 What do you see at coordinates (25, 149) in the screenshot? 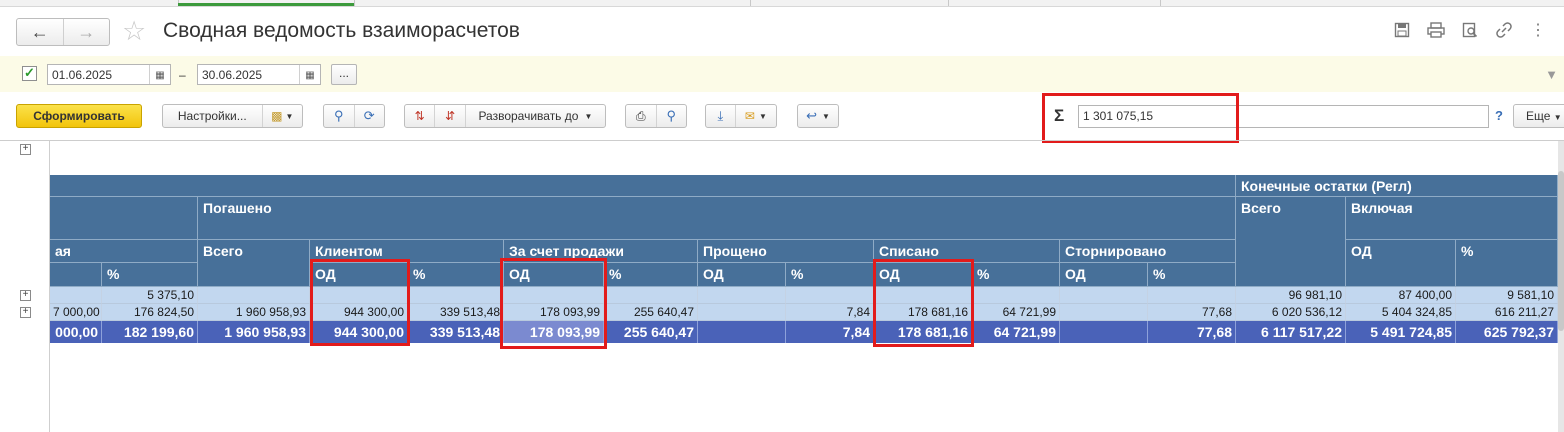
I see `expand-all-icon: +` at bounding box center [25, 149].